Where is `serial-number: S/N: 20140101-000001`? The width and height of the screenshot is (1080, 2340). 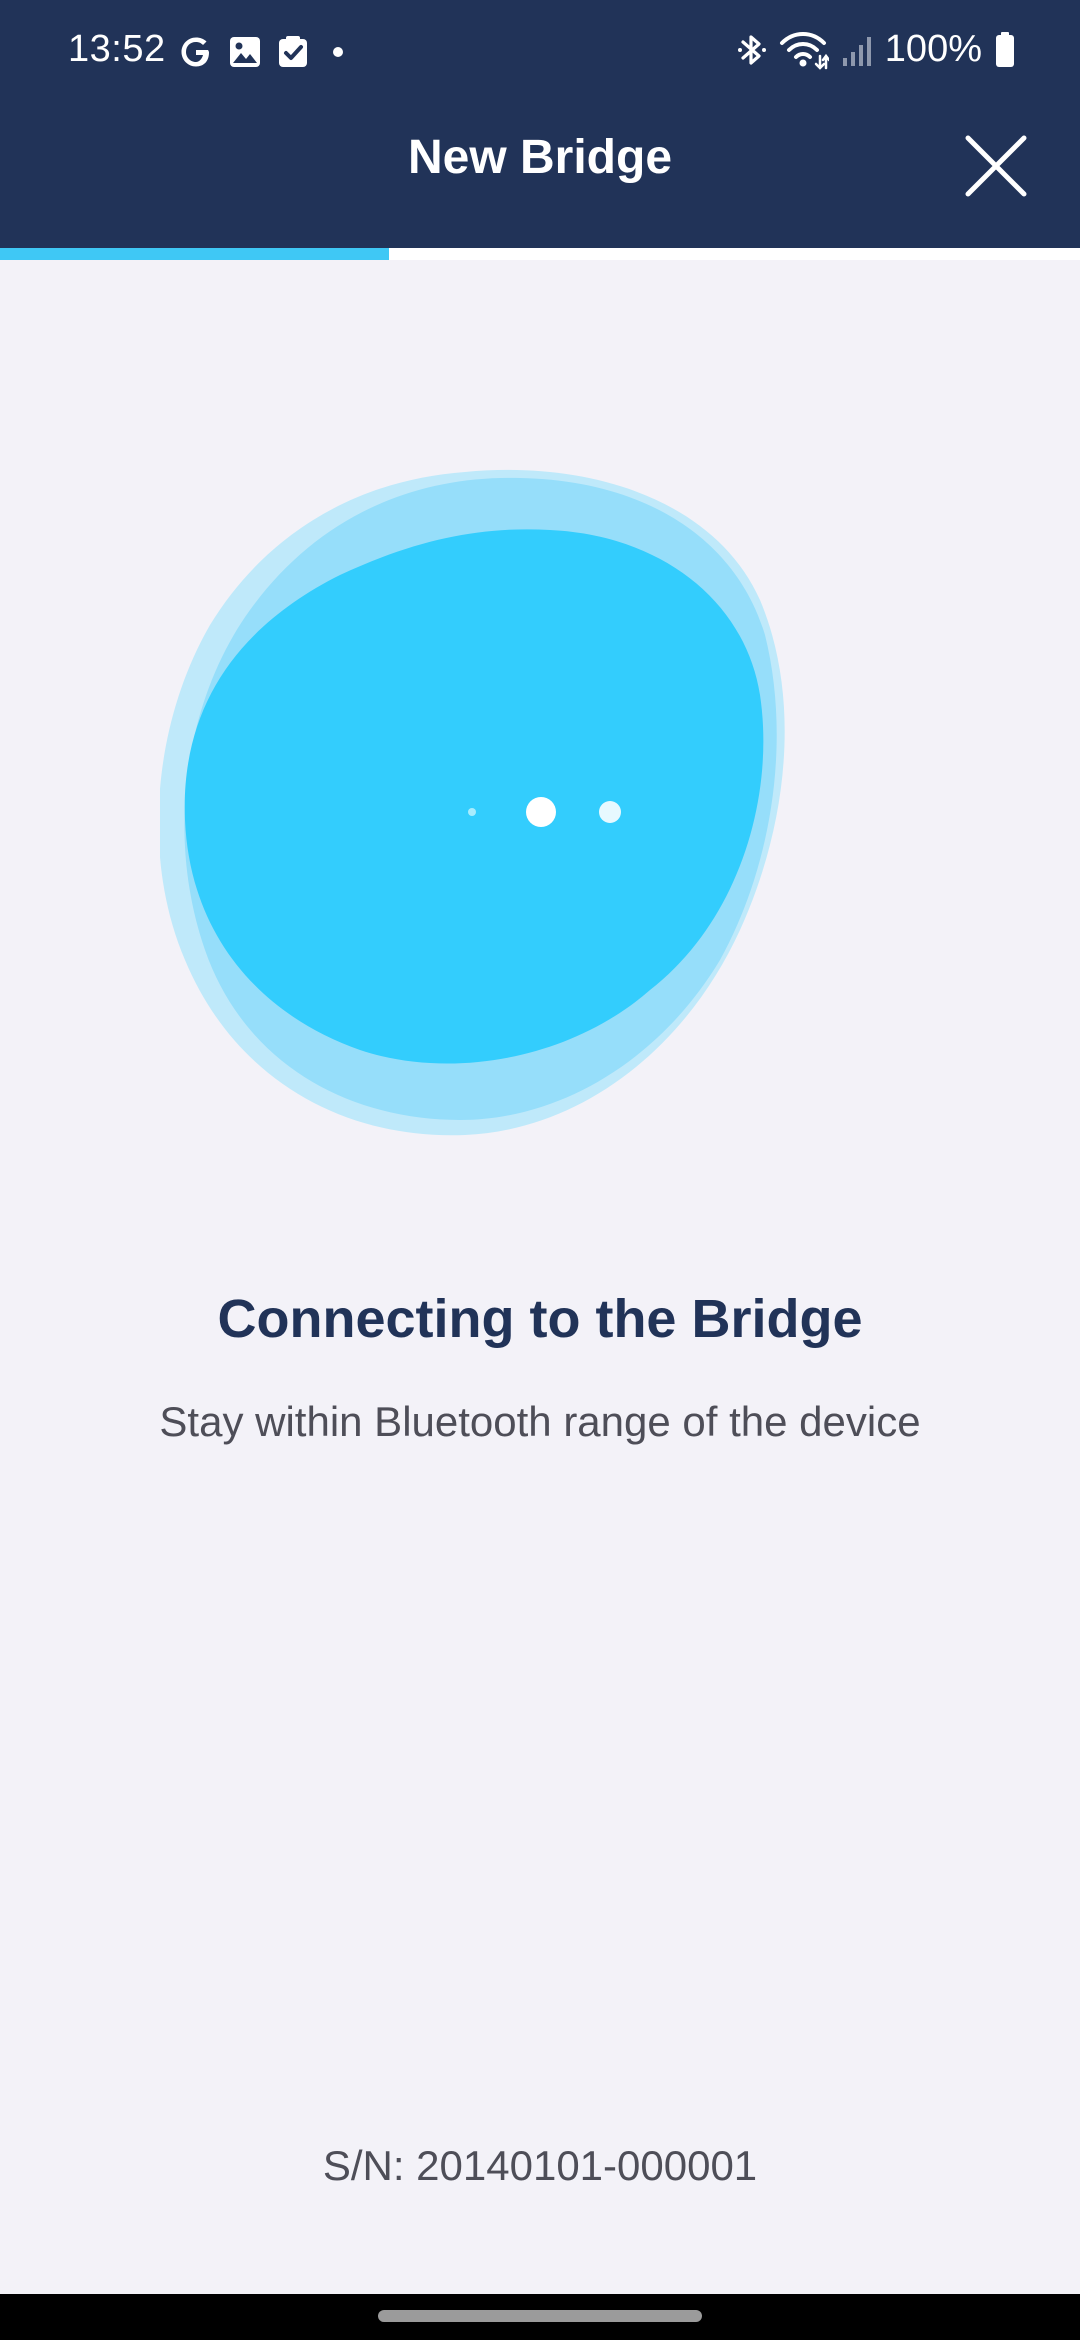
serial-number: S/N: 20140101-000001 is located at coordinates (540, 2165).